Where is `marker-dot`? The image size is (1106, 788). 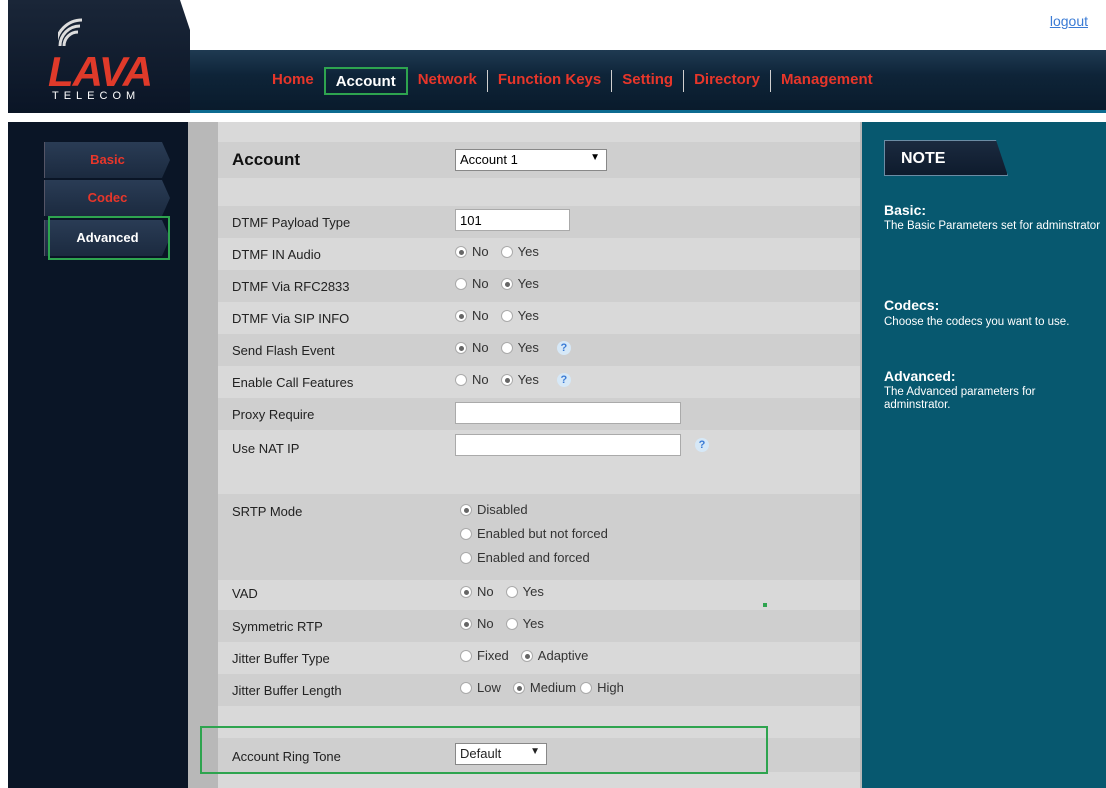
marker-dot is located at coordinates (765, 605).